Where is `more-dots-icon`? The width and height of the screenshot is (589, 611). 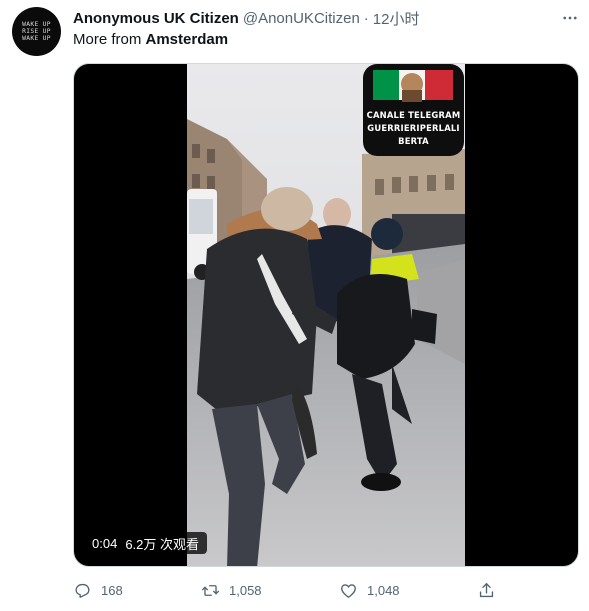
more-dots-icon is located at coordinates (570, 18).